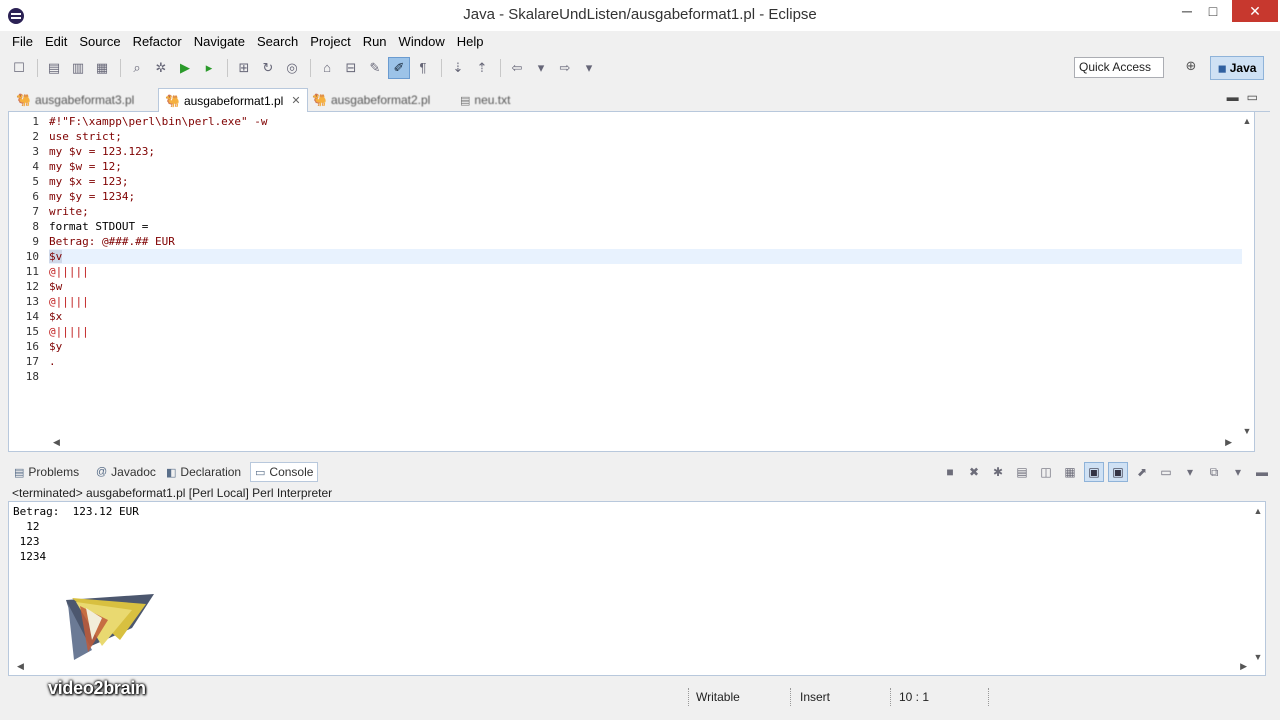 This screenshot has width=1280, height=720. I want to click on save-icon: ▤, so click(54, 68).